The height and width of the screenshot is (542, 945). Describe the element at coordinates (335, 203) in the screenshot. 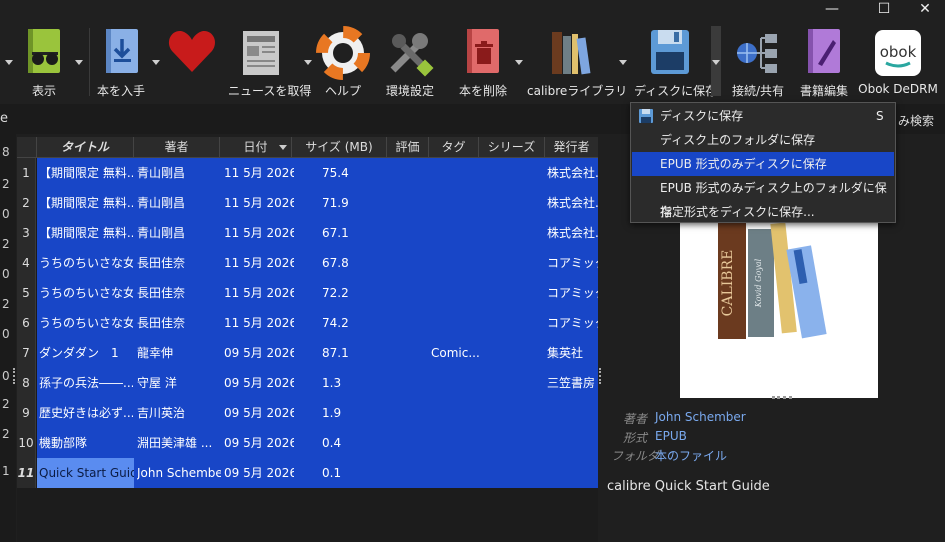

I see `size-cell: 71.9` at that location.